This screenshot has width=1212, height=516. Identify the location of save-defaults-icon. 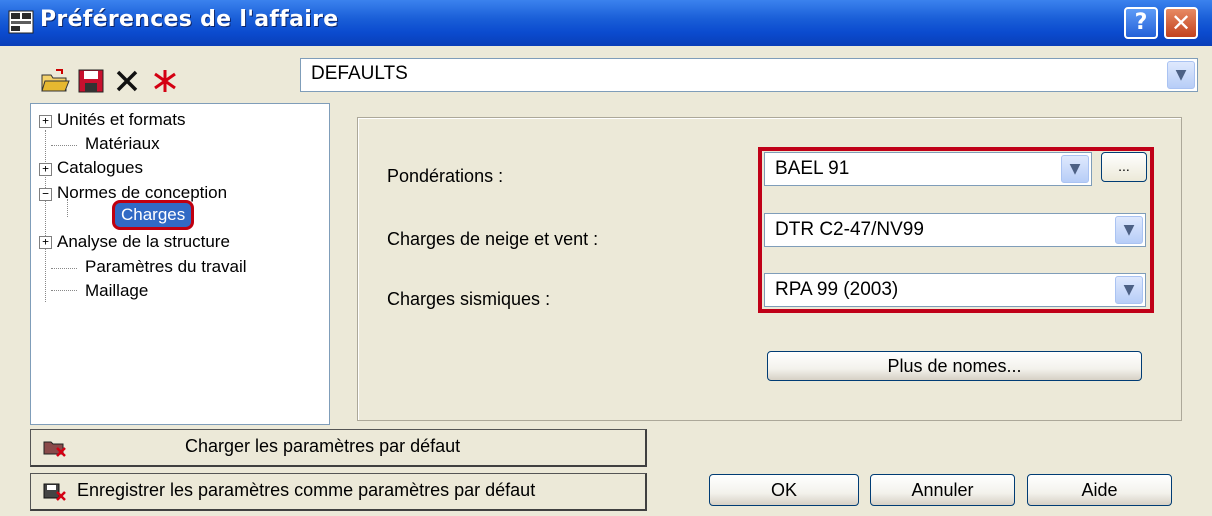
(54, 492).